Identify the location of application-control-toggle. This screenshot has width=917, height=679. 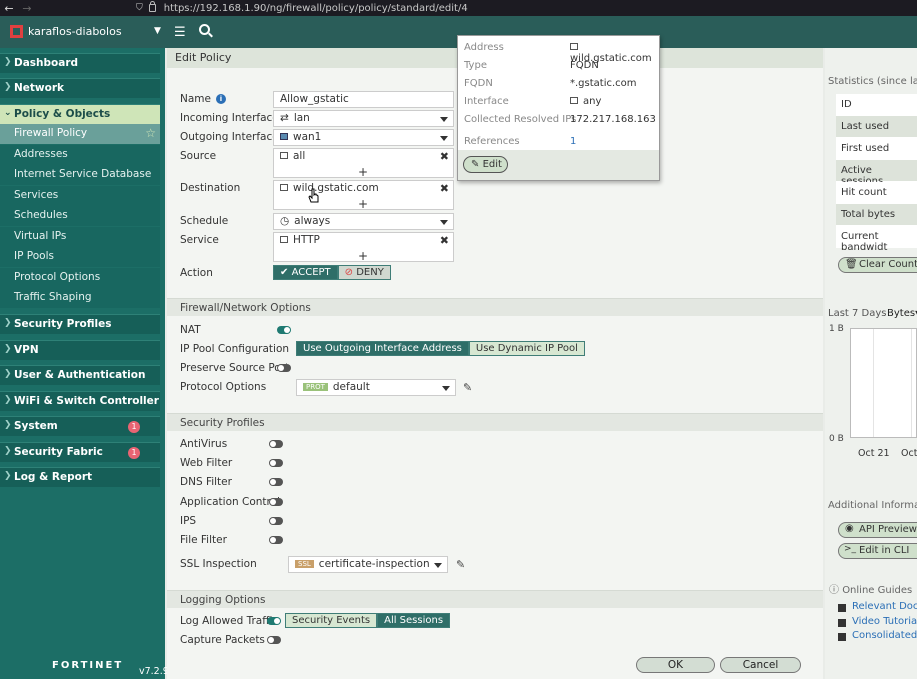
(276, 502).